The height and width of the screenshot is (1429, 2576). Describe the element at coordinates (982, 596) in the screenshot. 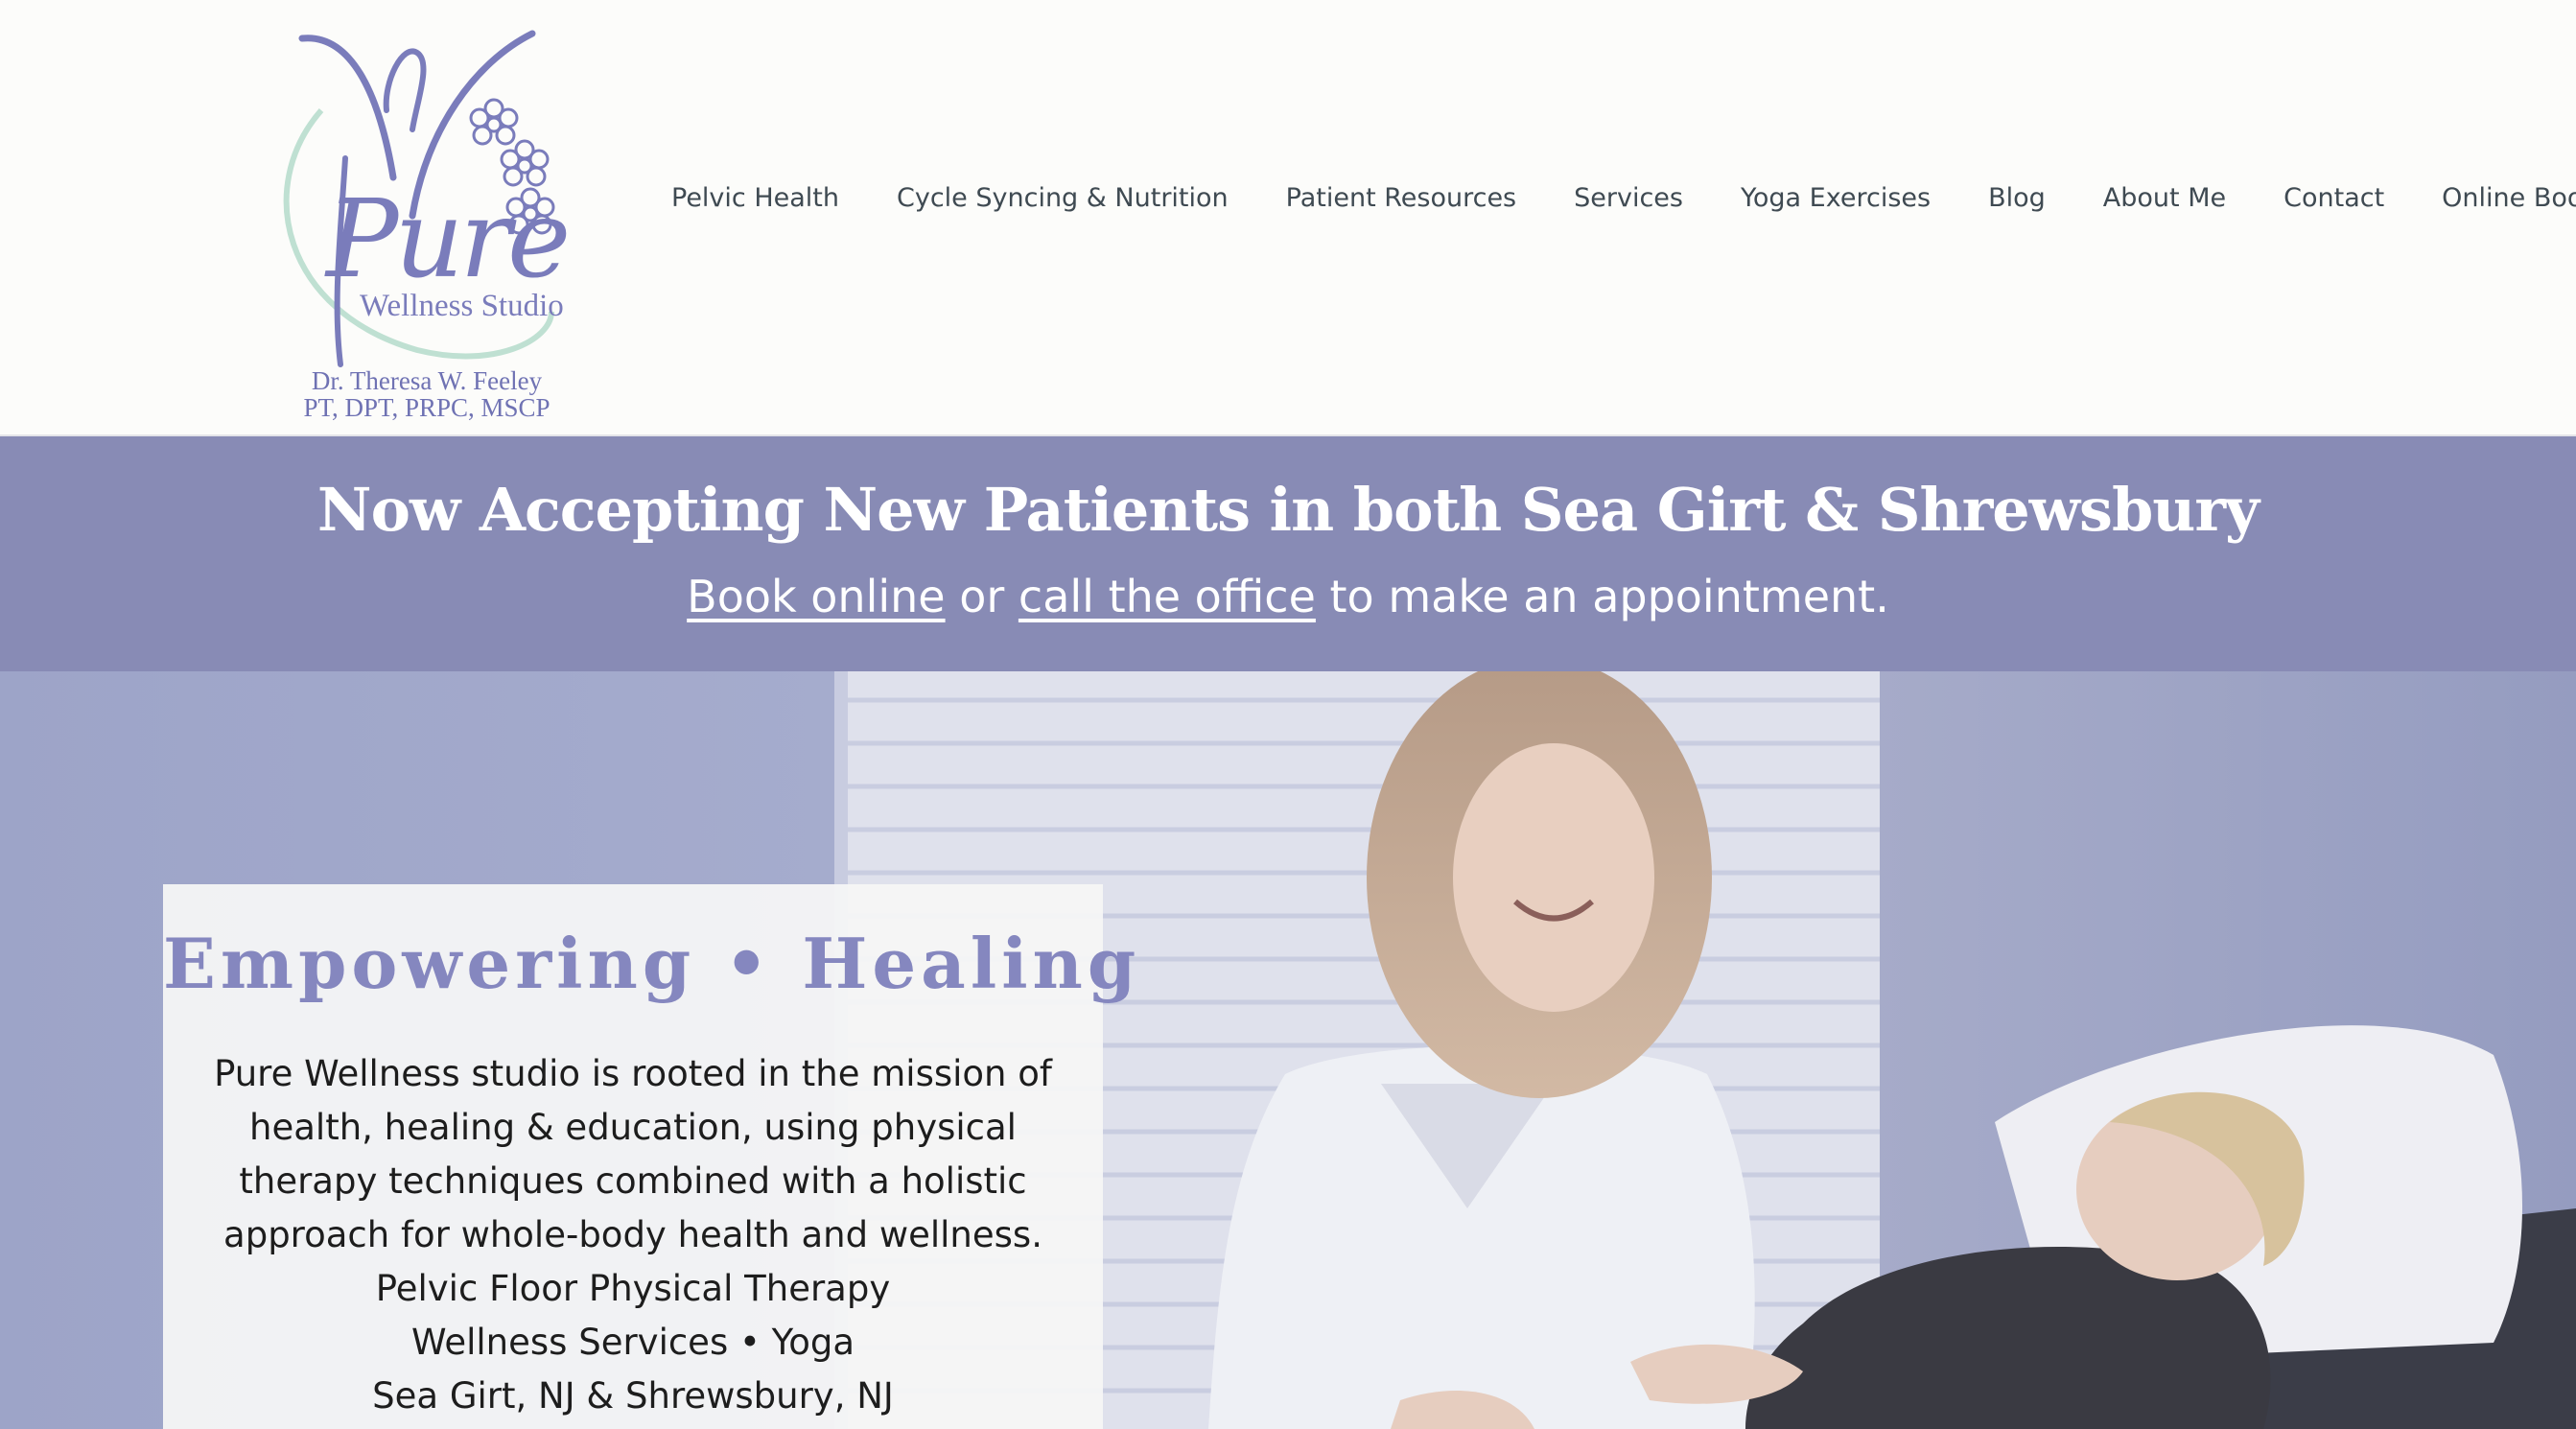

I see `banner-or-text: or` at that location.